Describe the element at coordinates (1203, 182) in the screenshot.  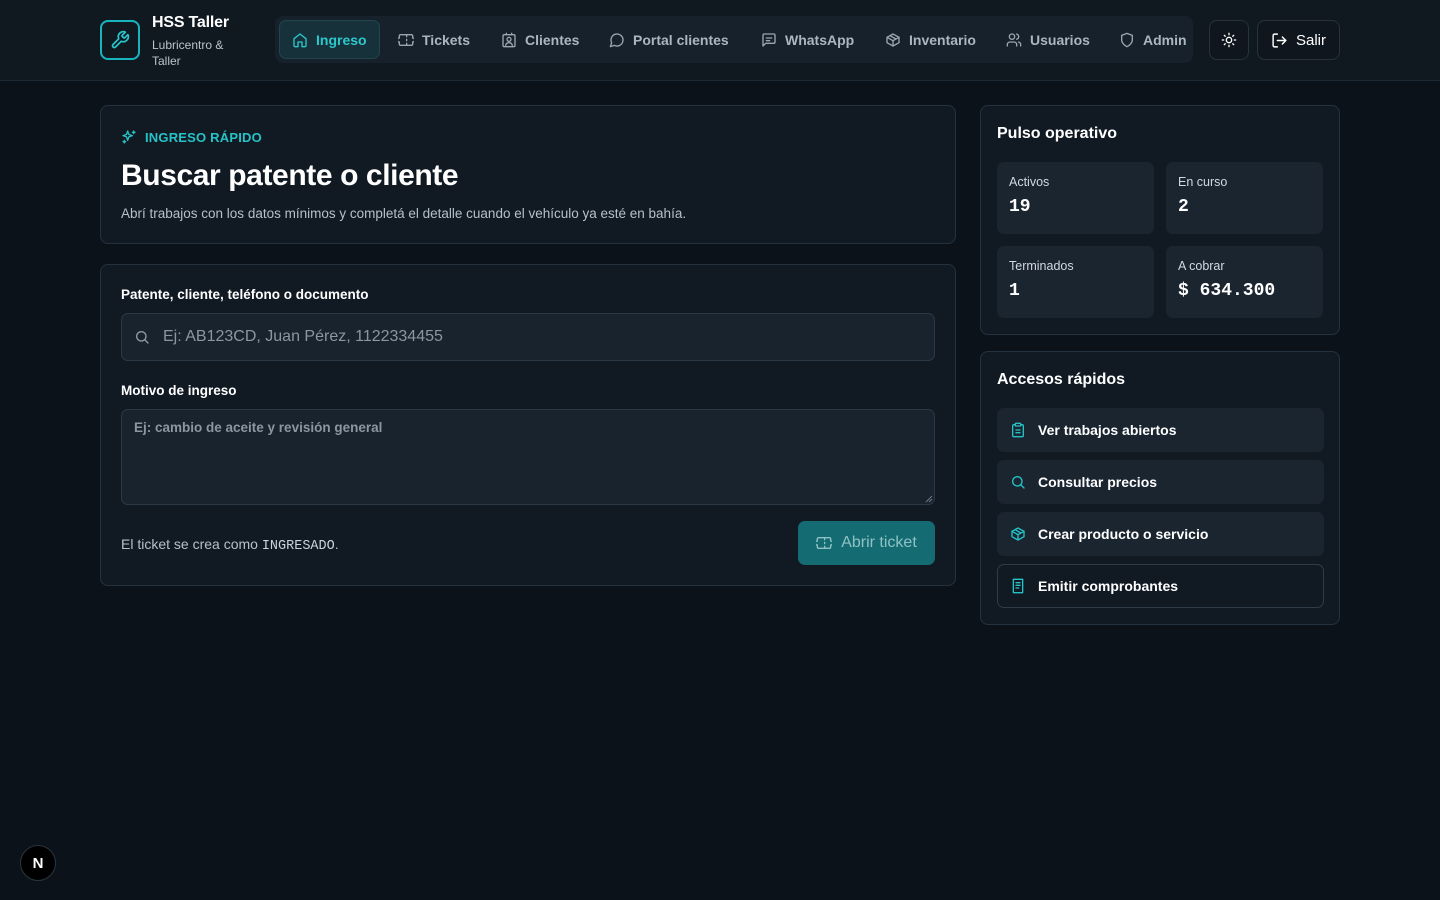
I see `stat-label: En curso` at that location.